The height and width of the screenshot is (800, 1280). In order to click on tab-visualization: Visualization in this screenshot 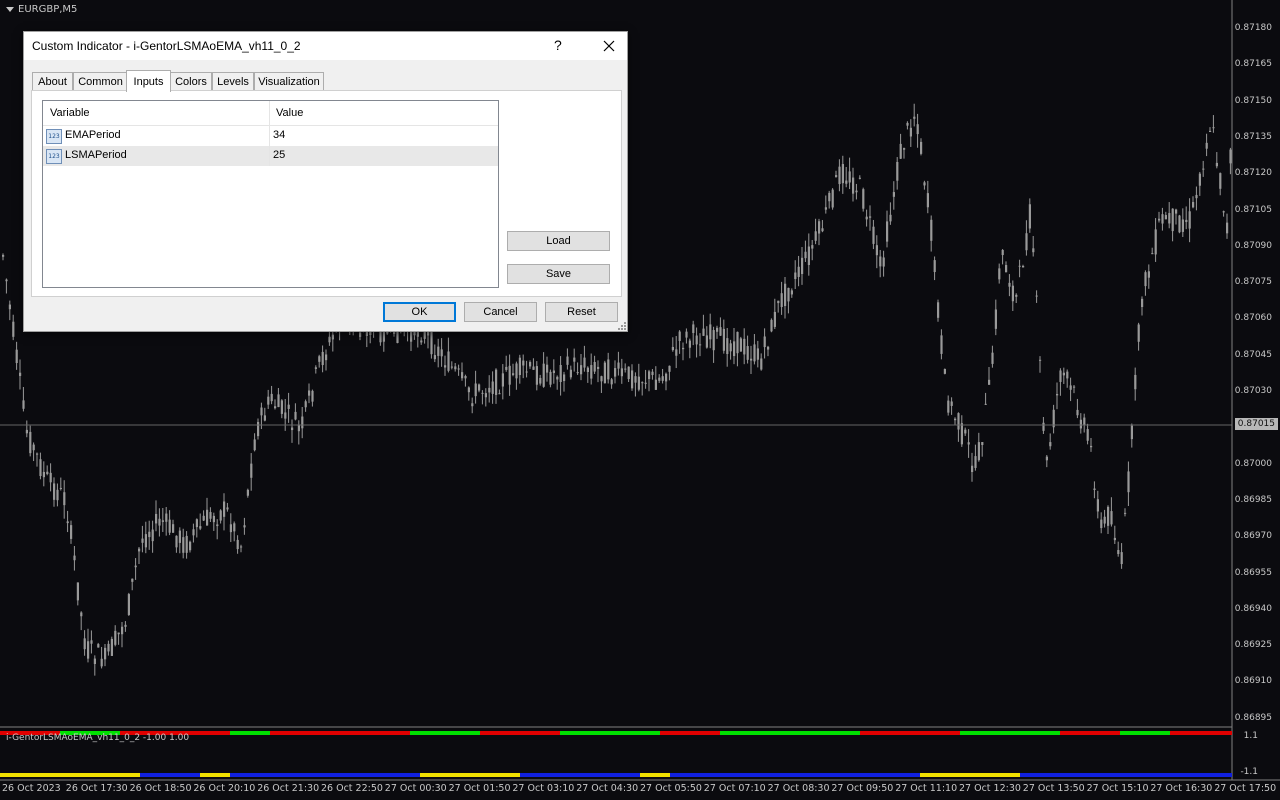, I will do `click(289, 81)`.